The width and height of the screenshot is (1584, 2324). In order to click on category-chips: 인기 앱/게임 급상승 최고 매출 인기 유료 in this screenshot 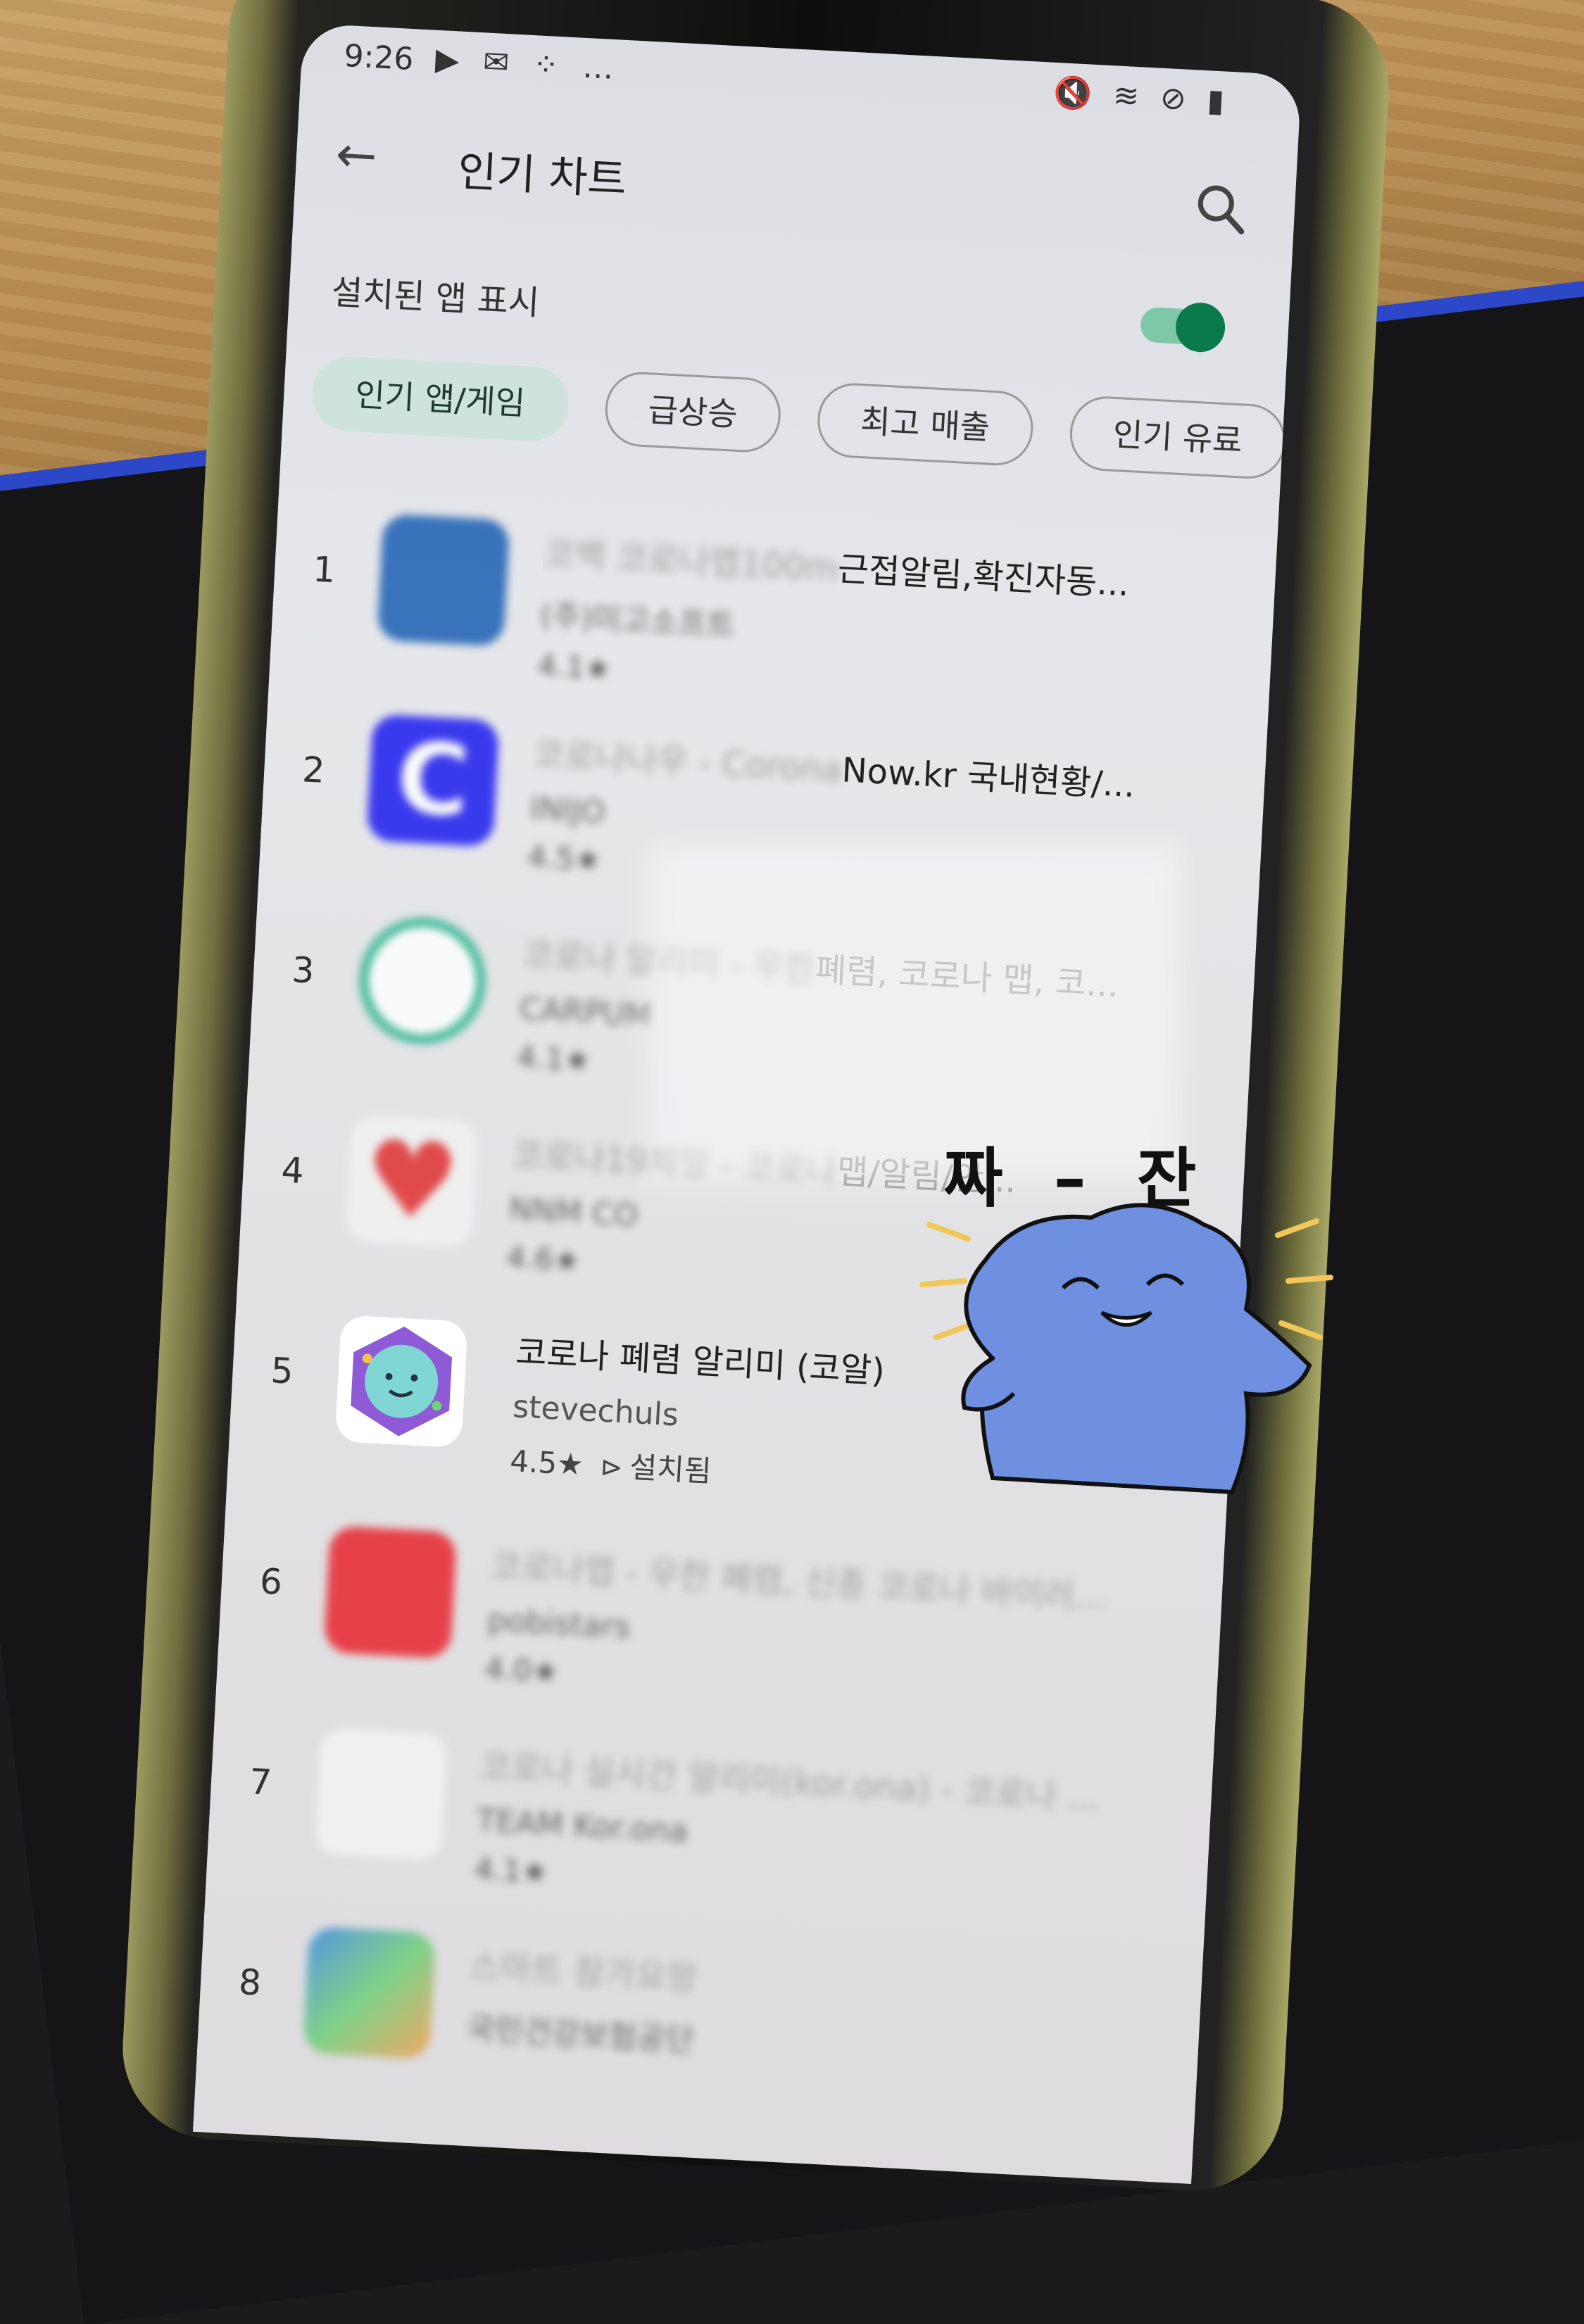, I will do `click(806, 424)`.